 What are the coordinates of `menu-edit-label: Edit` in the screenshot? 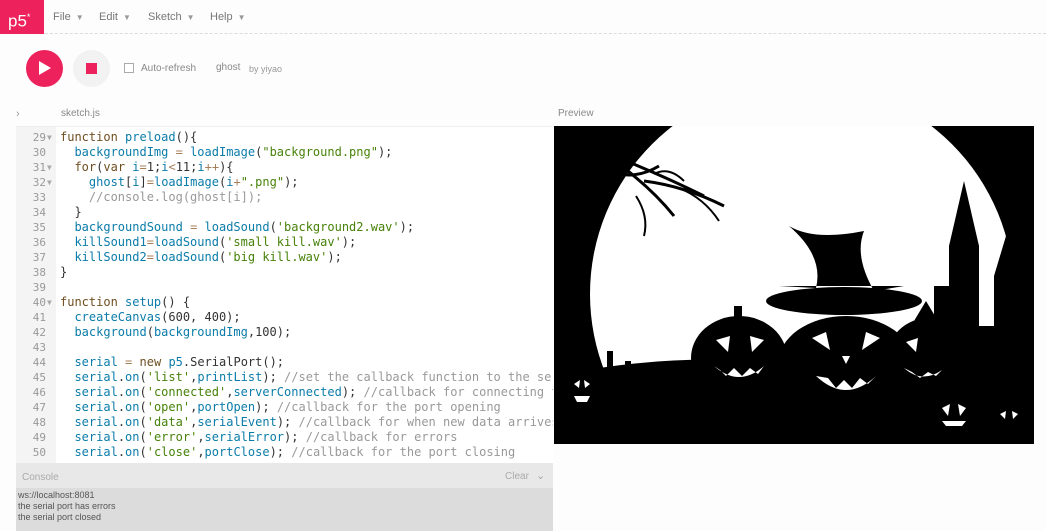 It's located at (108, 17).